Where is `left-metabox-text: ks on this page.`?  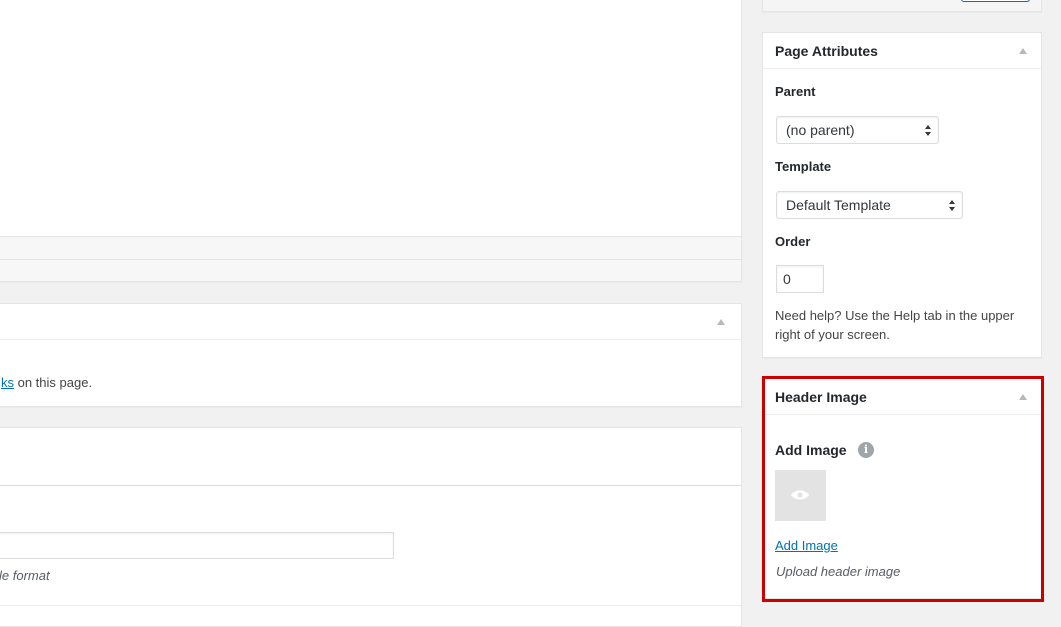 left-metabox-text: ks on this page. is located at coordinates (46, 382).